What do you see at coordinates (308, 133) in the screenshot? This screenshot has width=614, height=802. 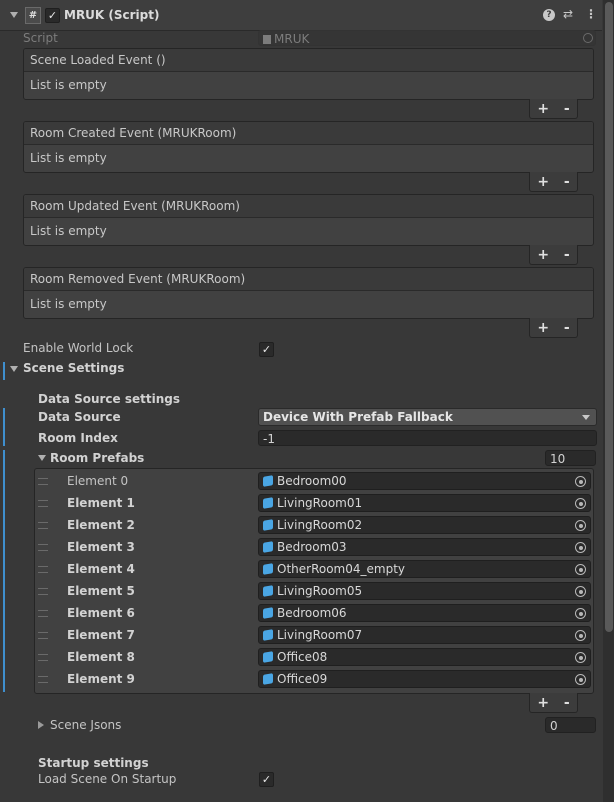 I see `event-header: Room Created Event (MRUKRoom)` at bounding box center [308, 133].